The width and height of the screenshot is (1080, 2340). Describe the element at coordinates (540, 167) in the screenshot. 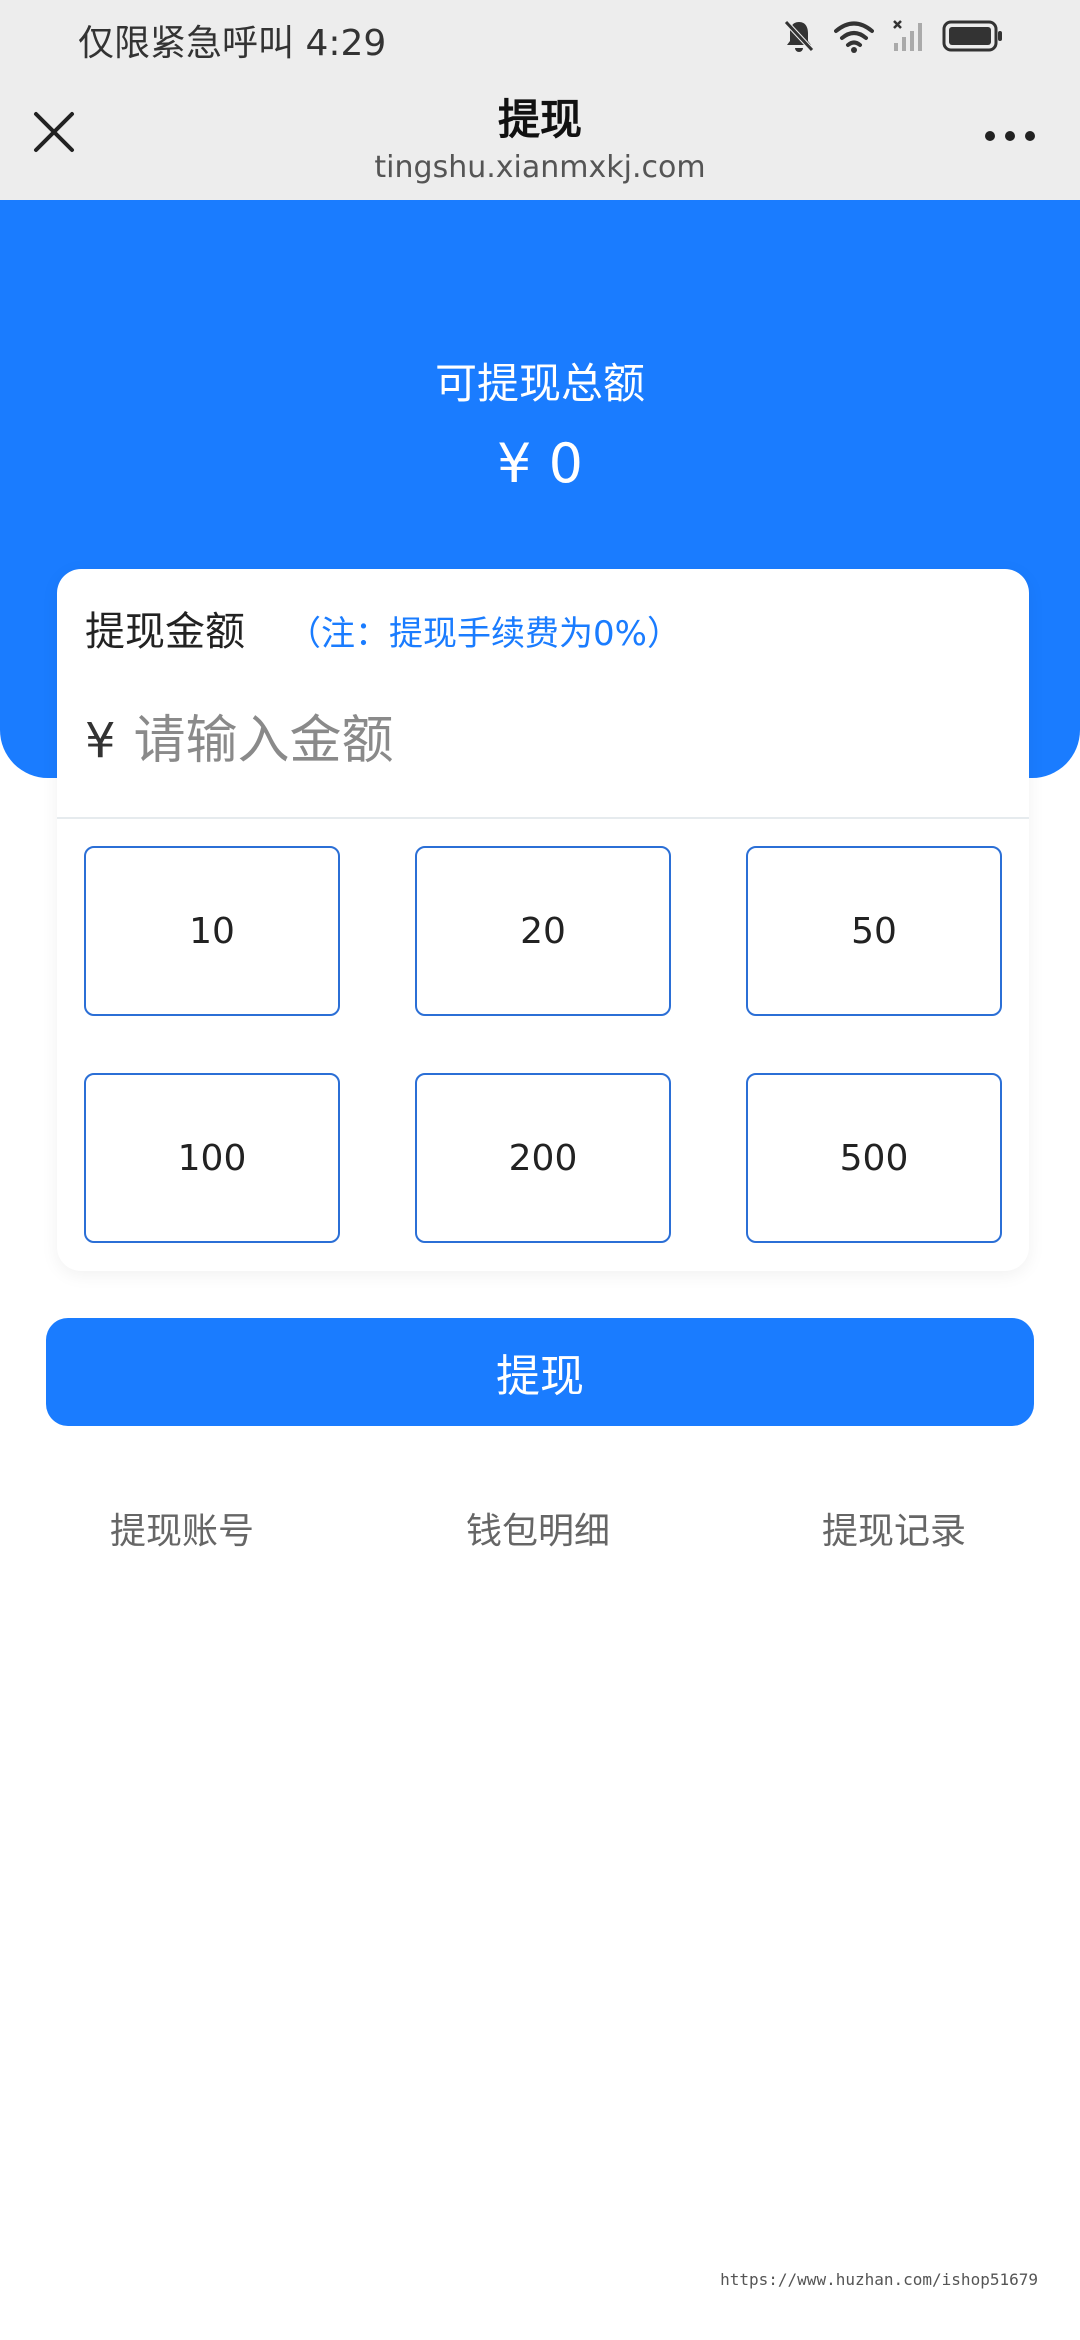

I see `page-url: tingshu.xianmxkj.com` at that location.